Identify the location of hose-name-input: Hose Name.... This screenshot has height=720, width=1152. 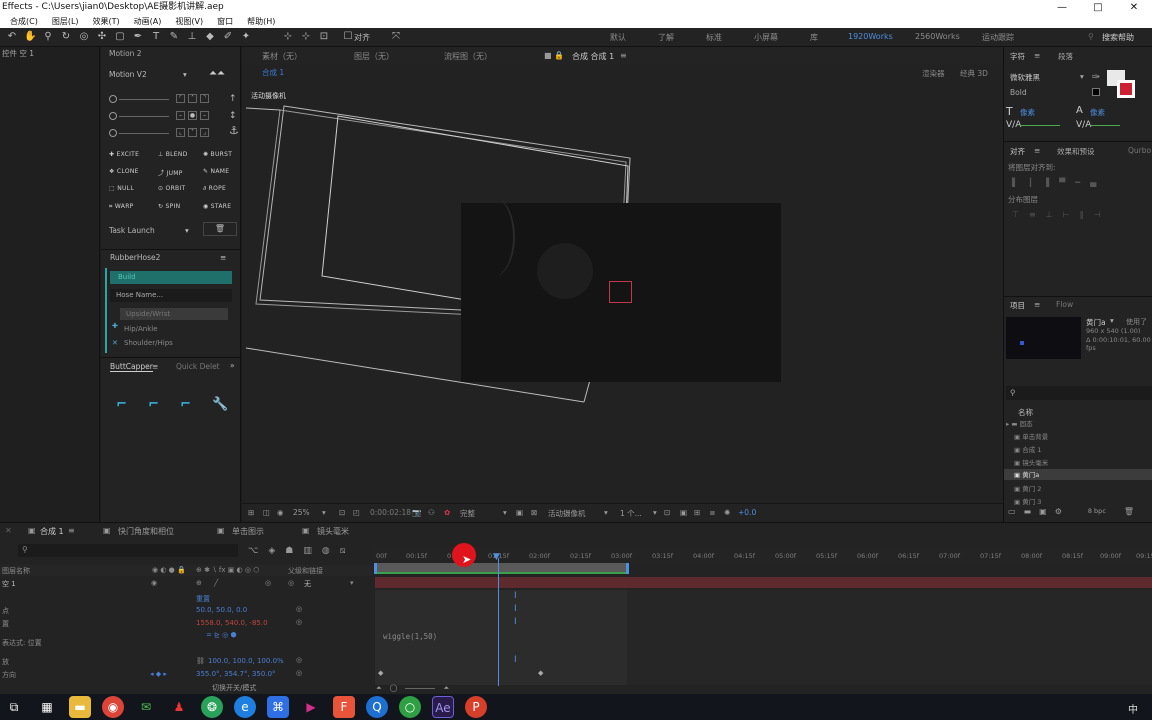
(171, 295).